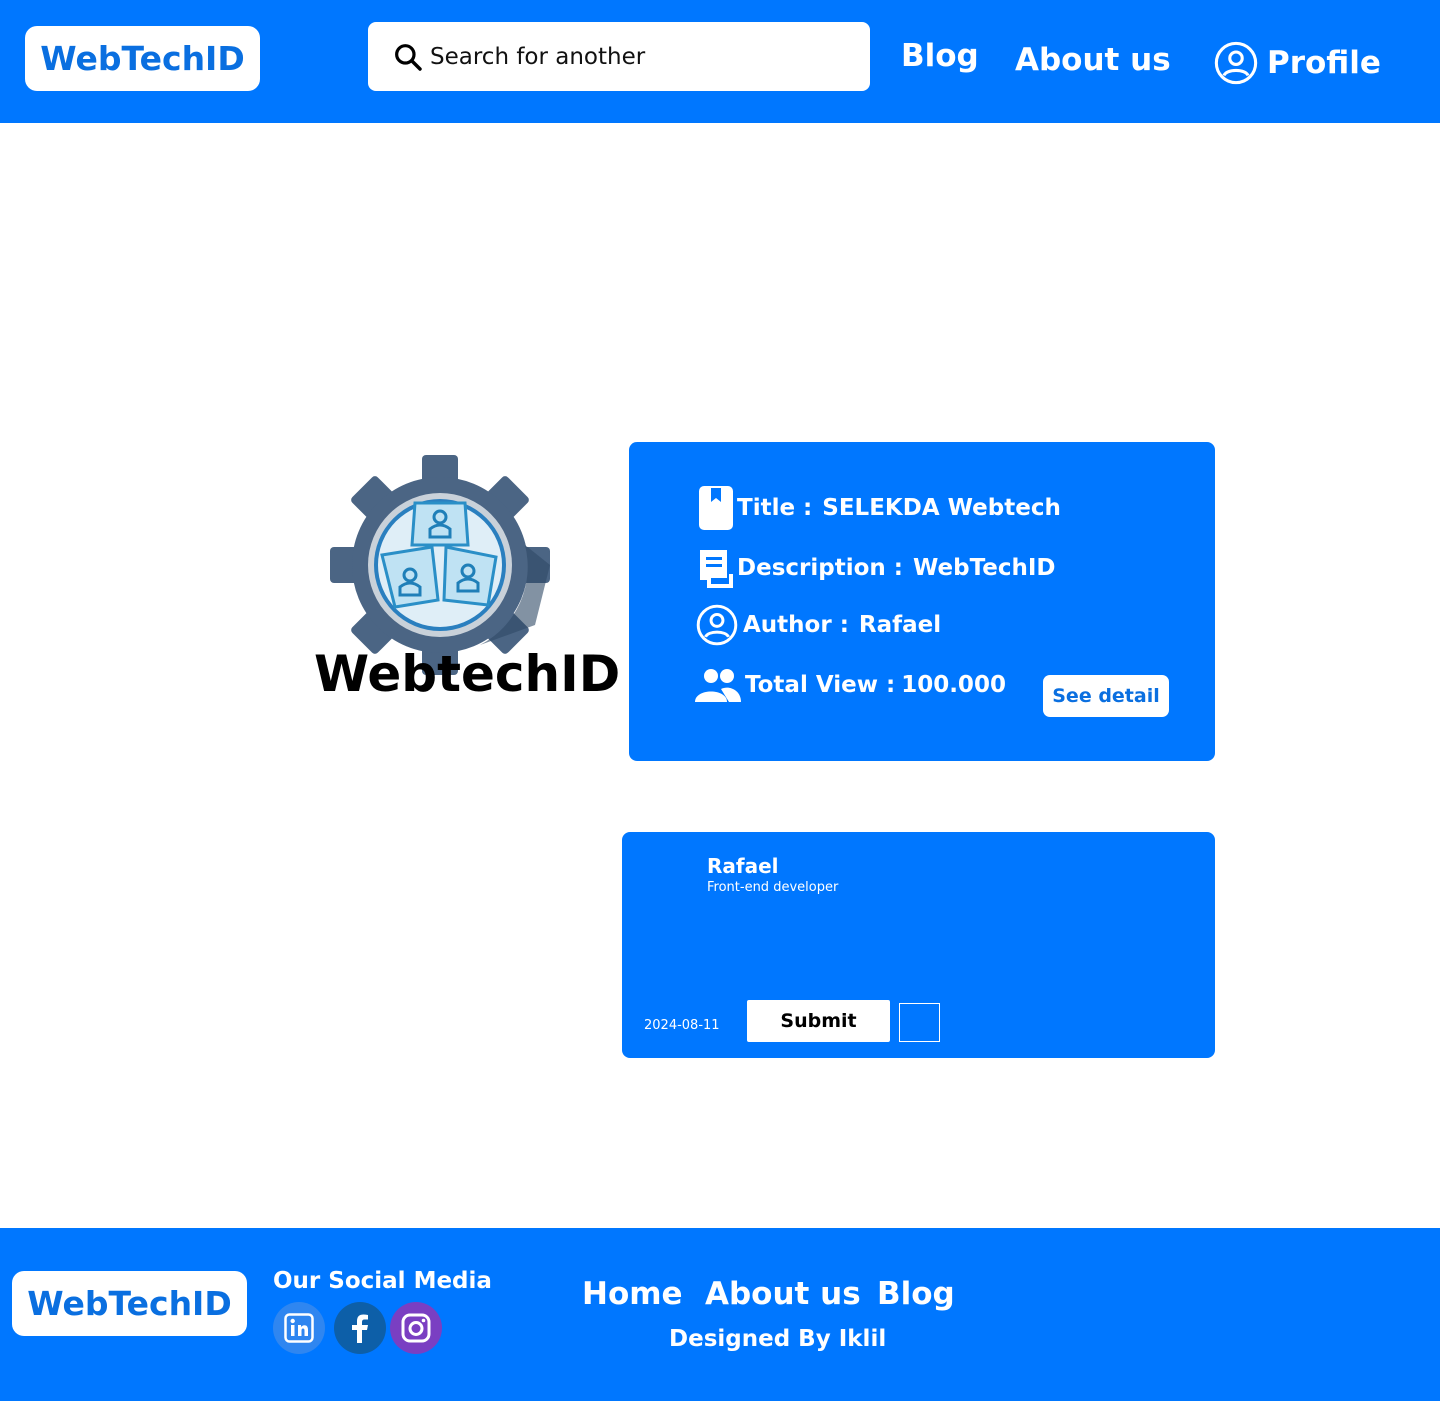 The width and height of the screenshot is (1440, 1401). Describe the element at coordinates (775, 508) in the screenshot. I see `title-label: Title :` at that location.